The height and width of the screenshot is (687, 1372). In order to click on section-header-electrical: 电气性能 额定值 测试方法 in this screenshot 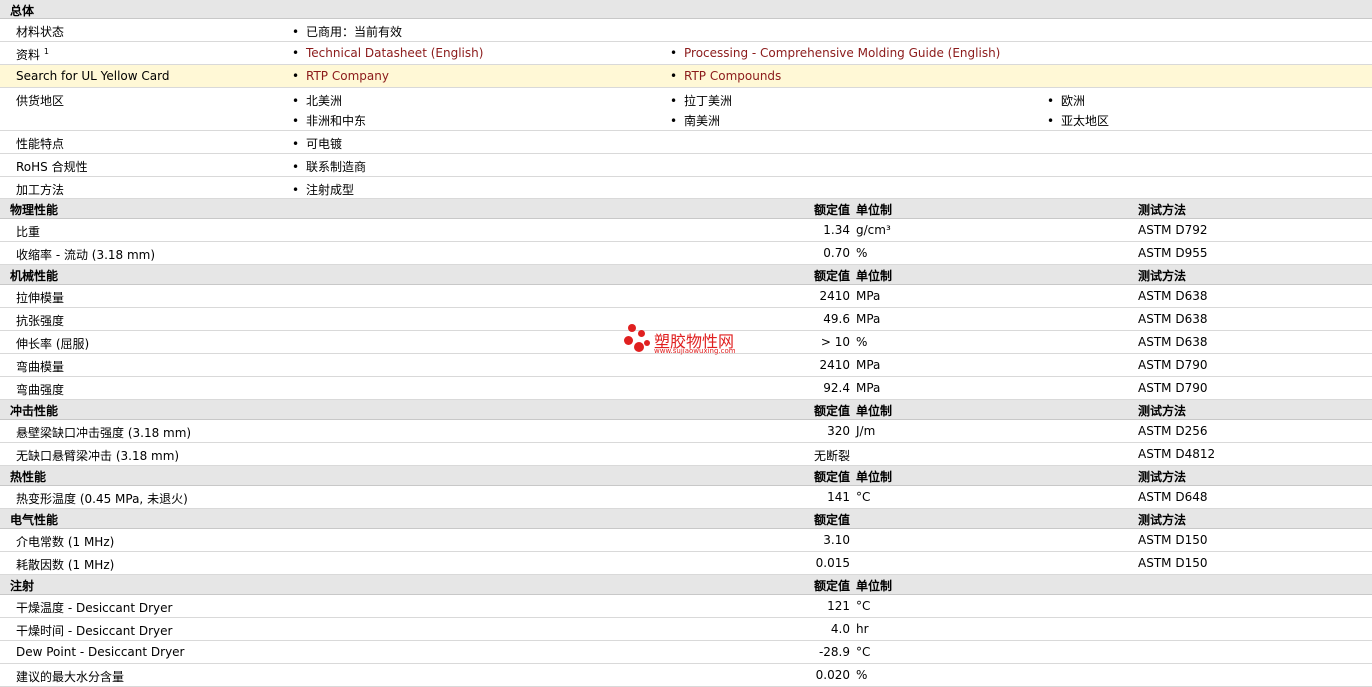, I will do `click(686, 519)`.